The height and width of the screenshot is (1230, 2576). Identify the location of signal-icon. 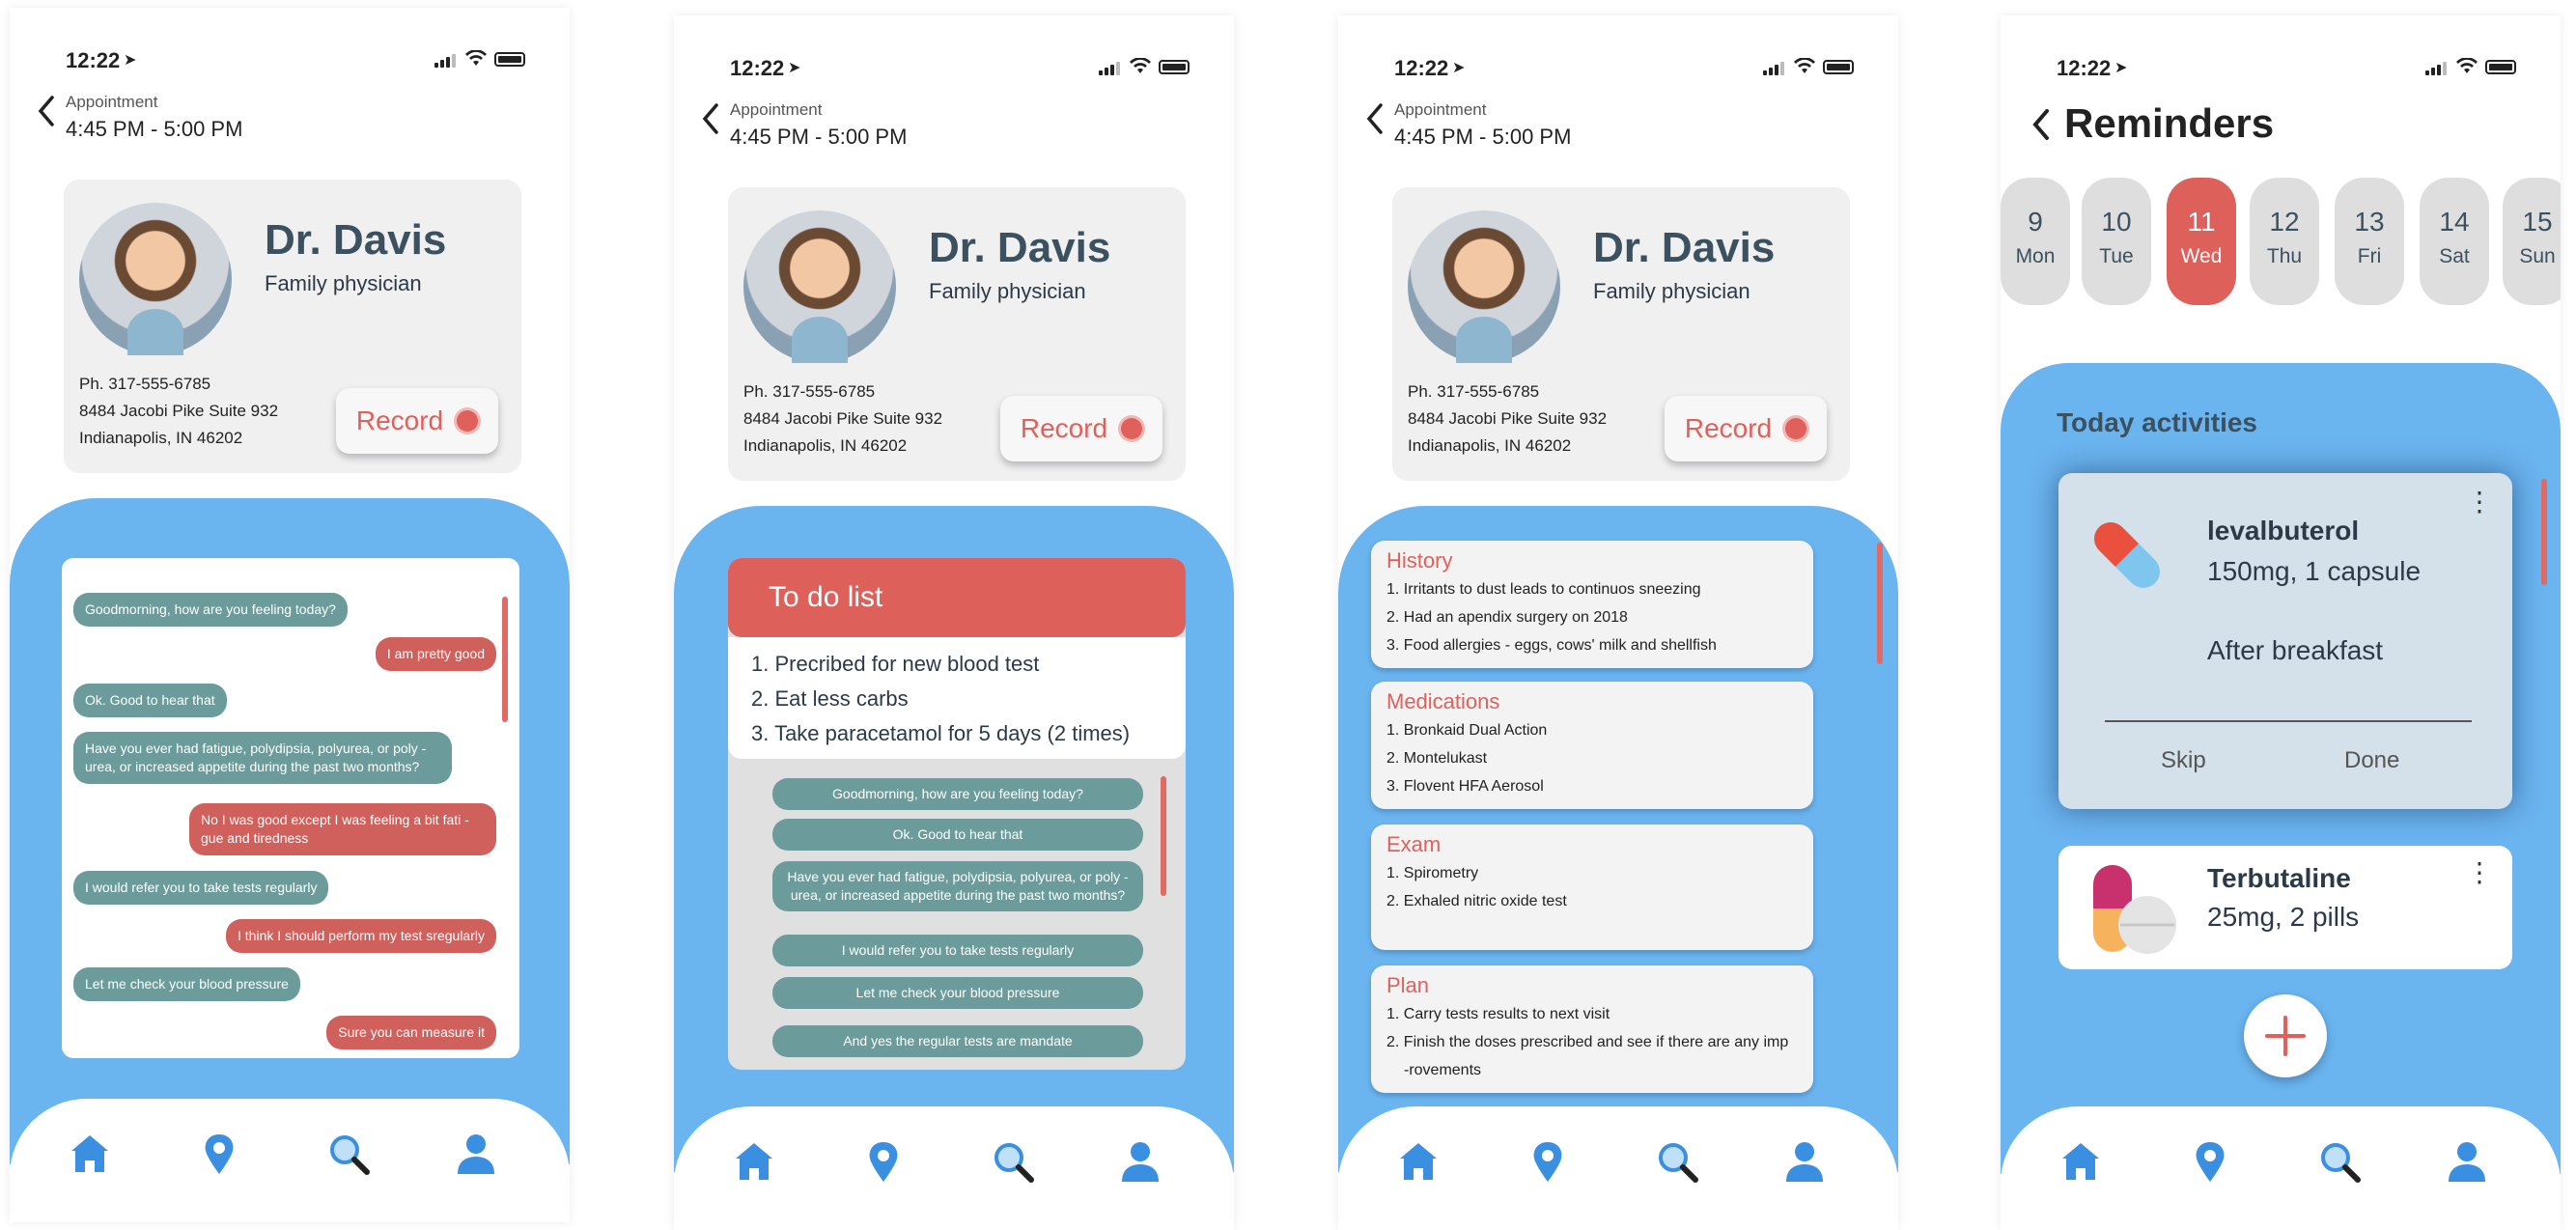
(1775, 68).